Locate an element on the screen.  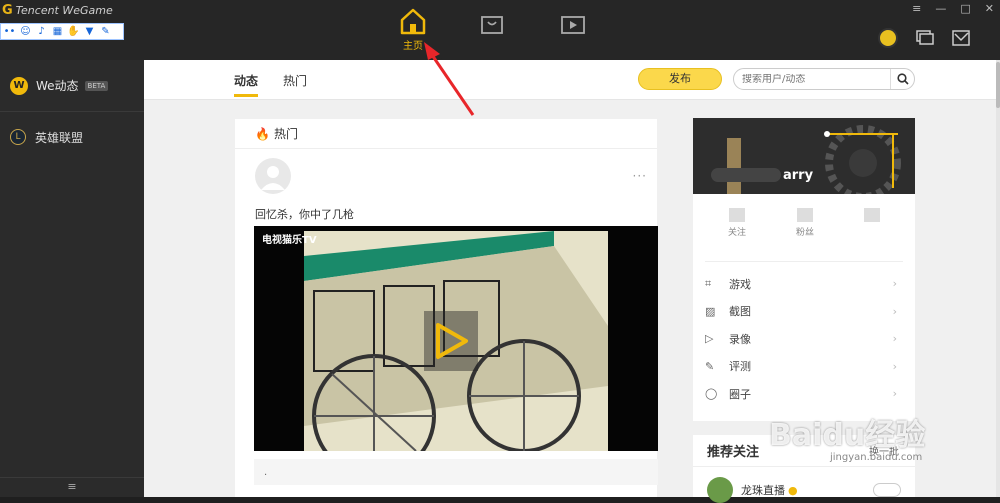
nav-store is located at coordinates (492, 25).